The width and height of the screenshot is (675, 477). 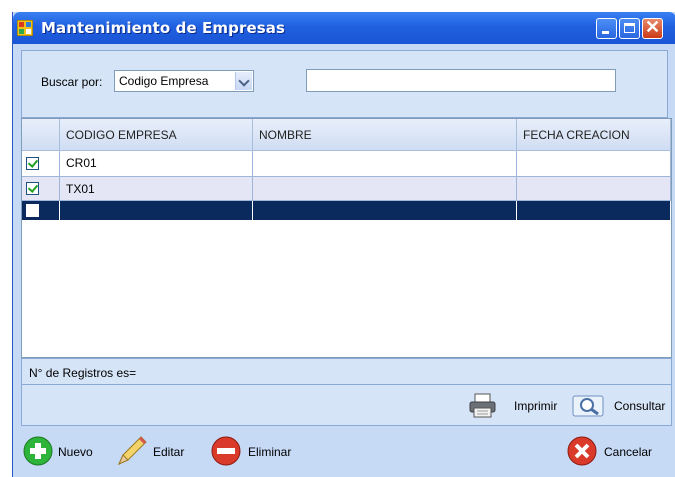 I want to click on new-button: Nuevo, so click(x=63, y=451).